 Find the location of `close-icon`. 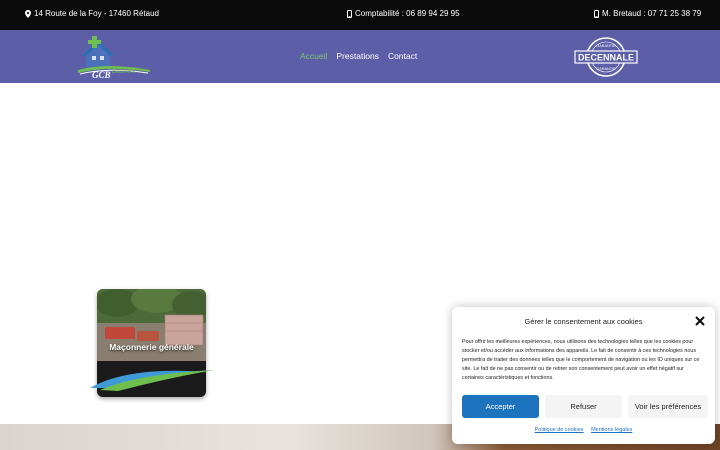

close-icon is located at coordinates (700, 321).